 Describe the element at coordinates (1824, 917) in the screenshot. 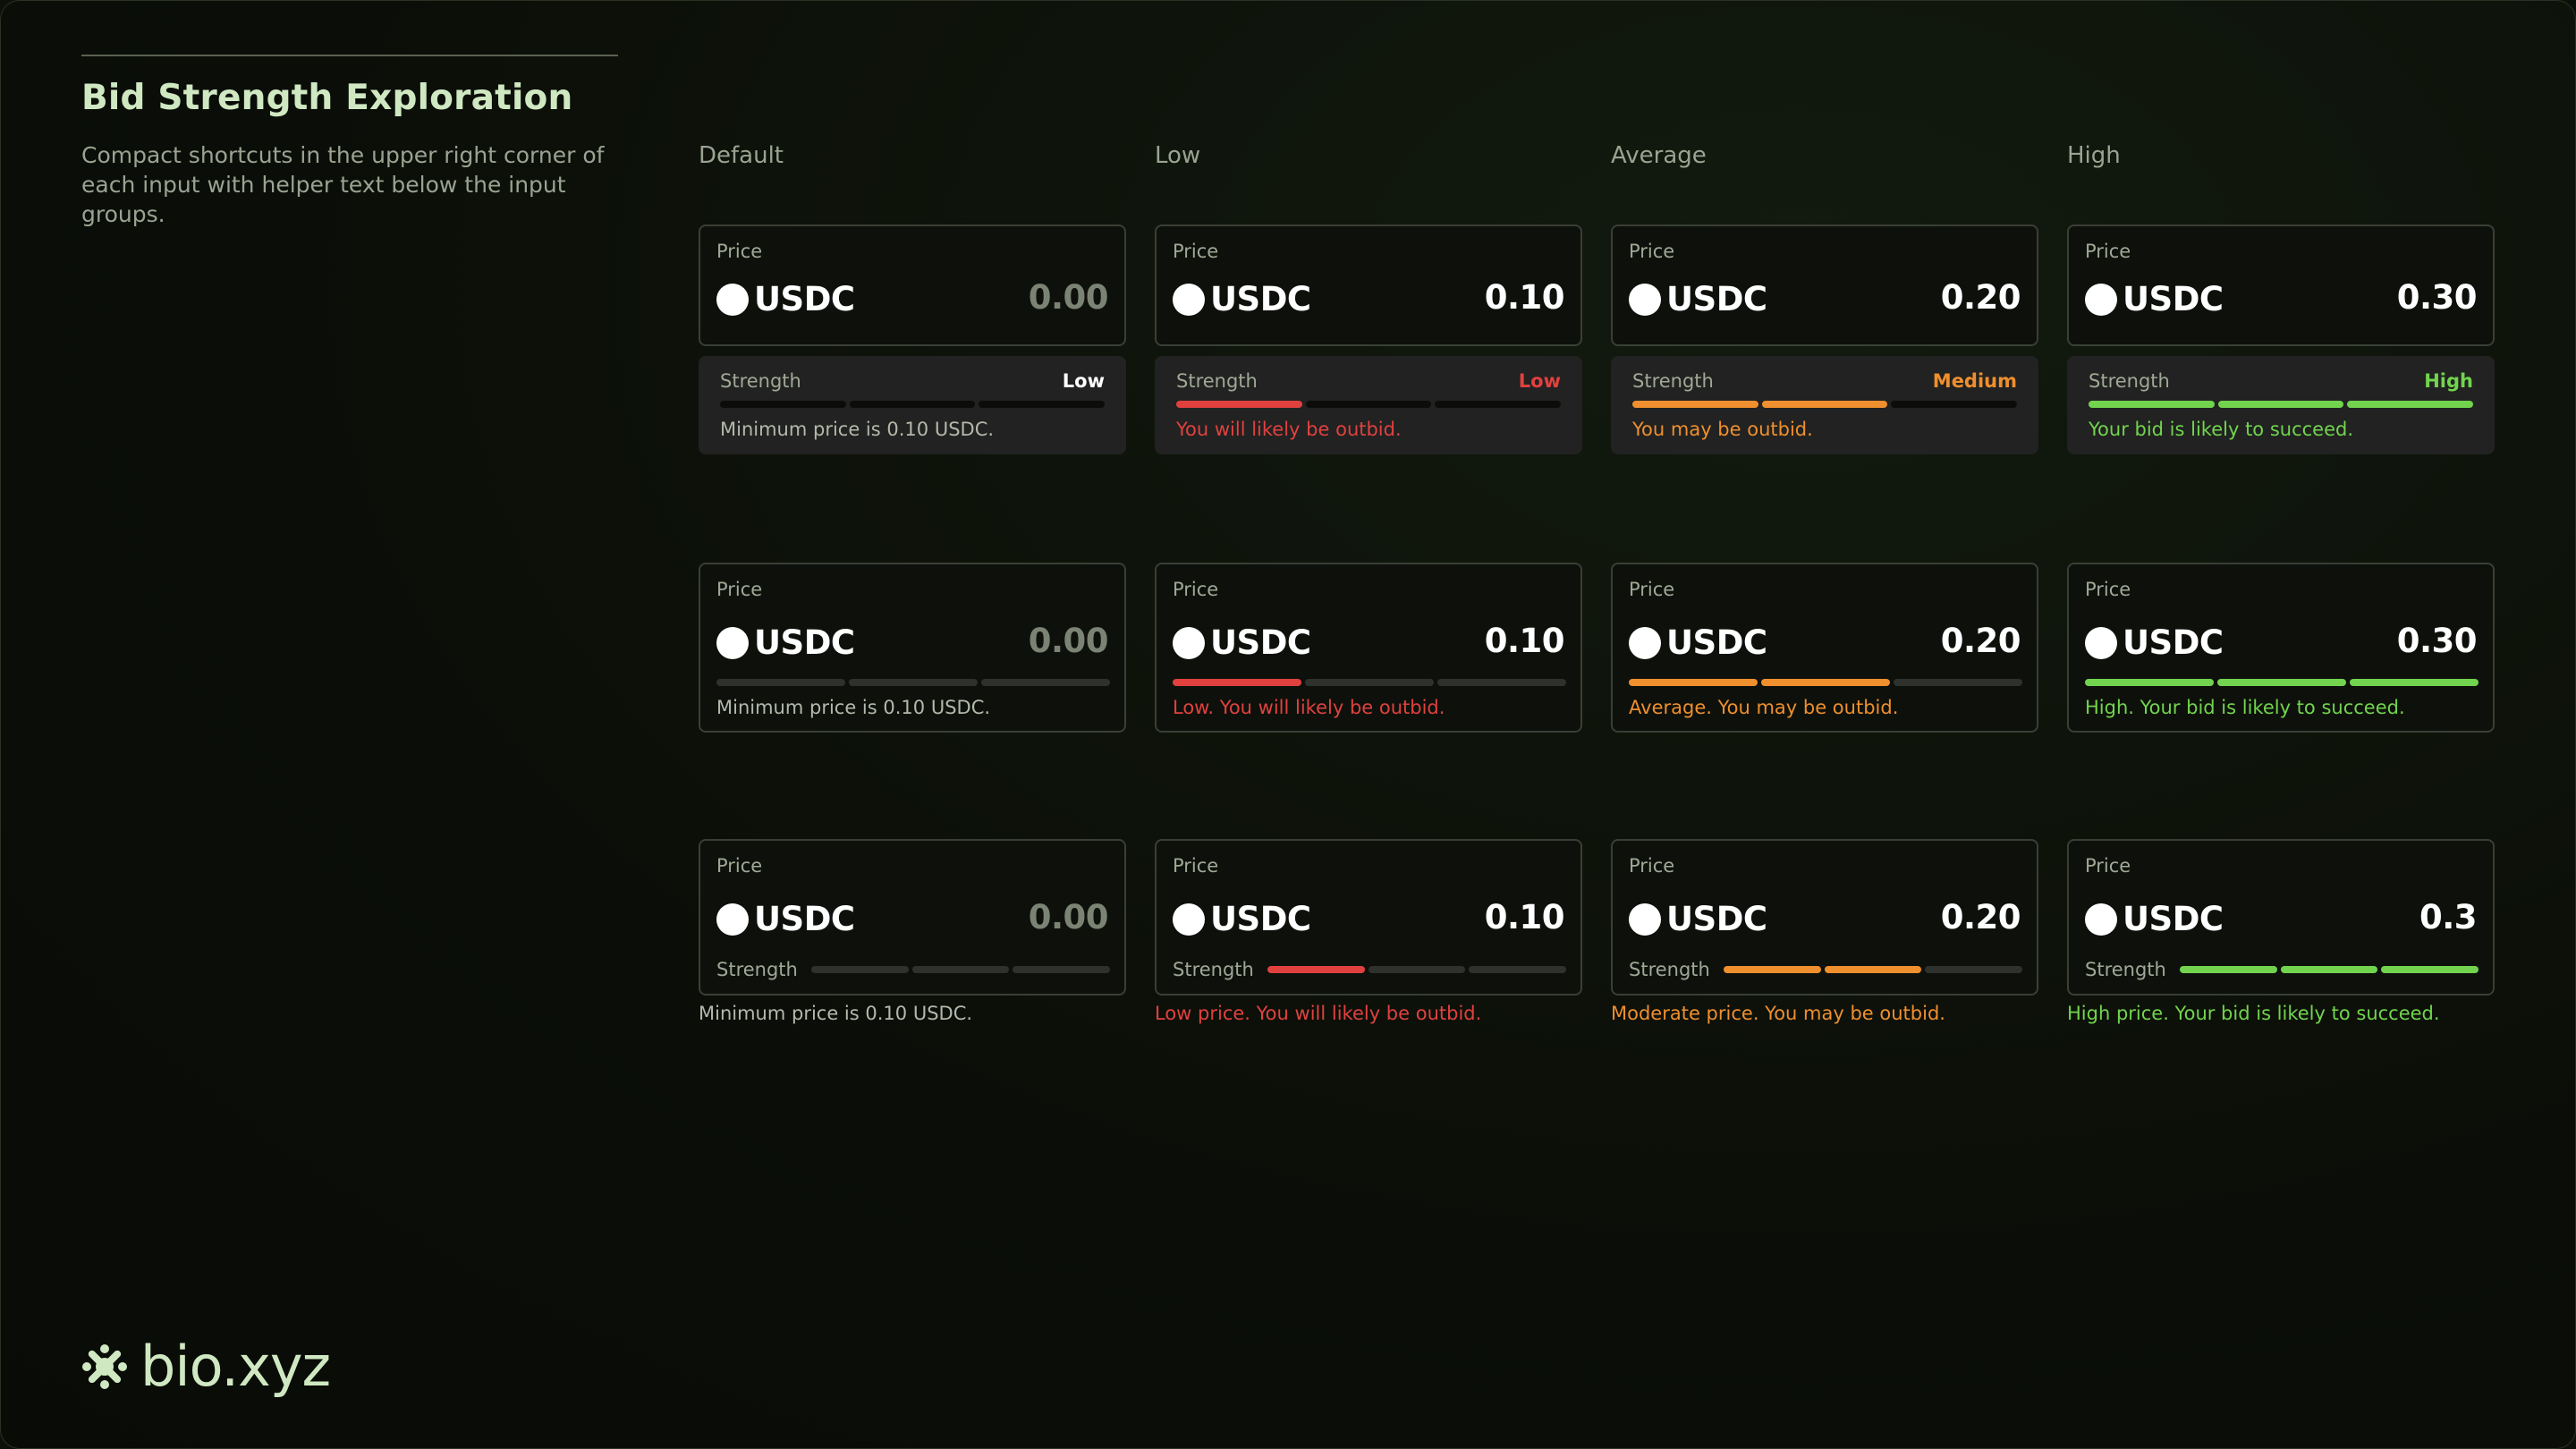

I see `price-input-group: Price USDC 0.20 Strength` at that location.